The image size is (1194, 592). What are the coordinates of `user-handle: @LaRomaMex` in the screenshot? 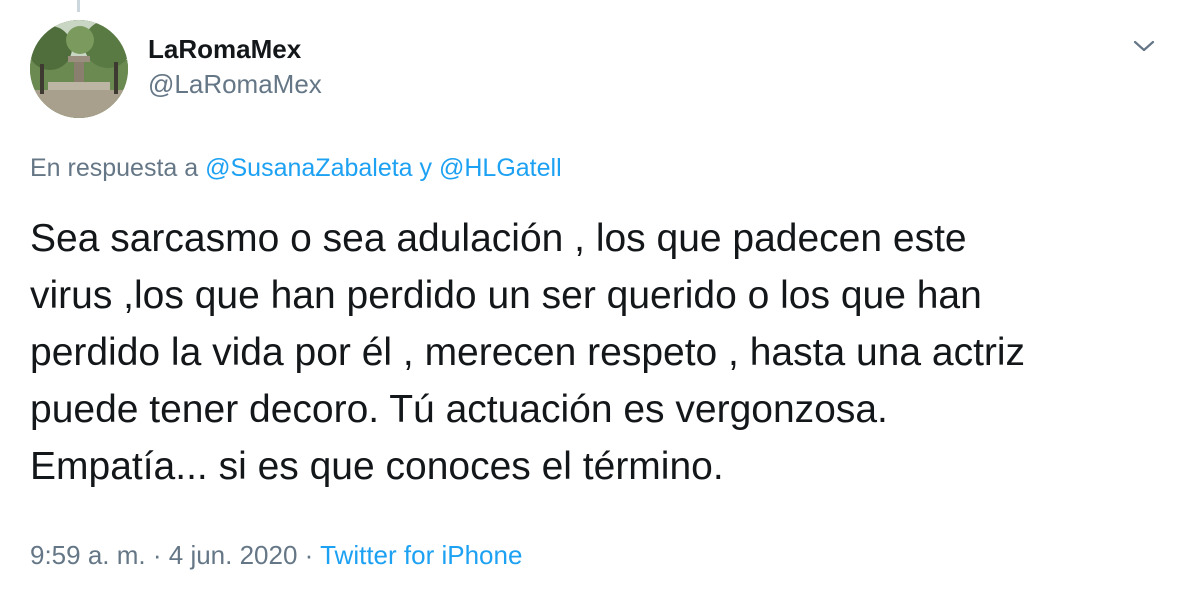 It's located at (235, 84).